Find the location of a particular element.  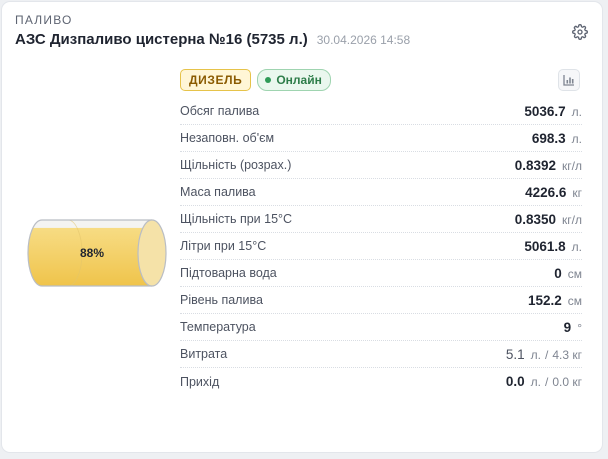

metric-row: Температура 9 ° is located at coordinates (381, 327).